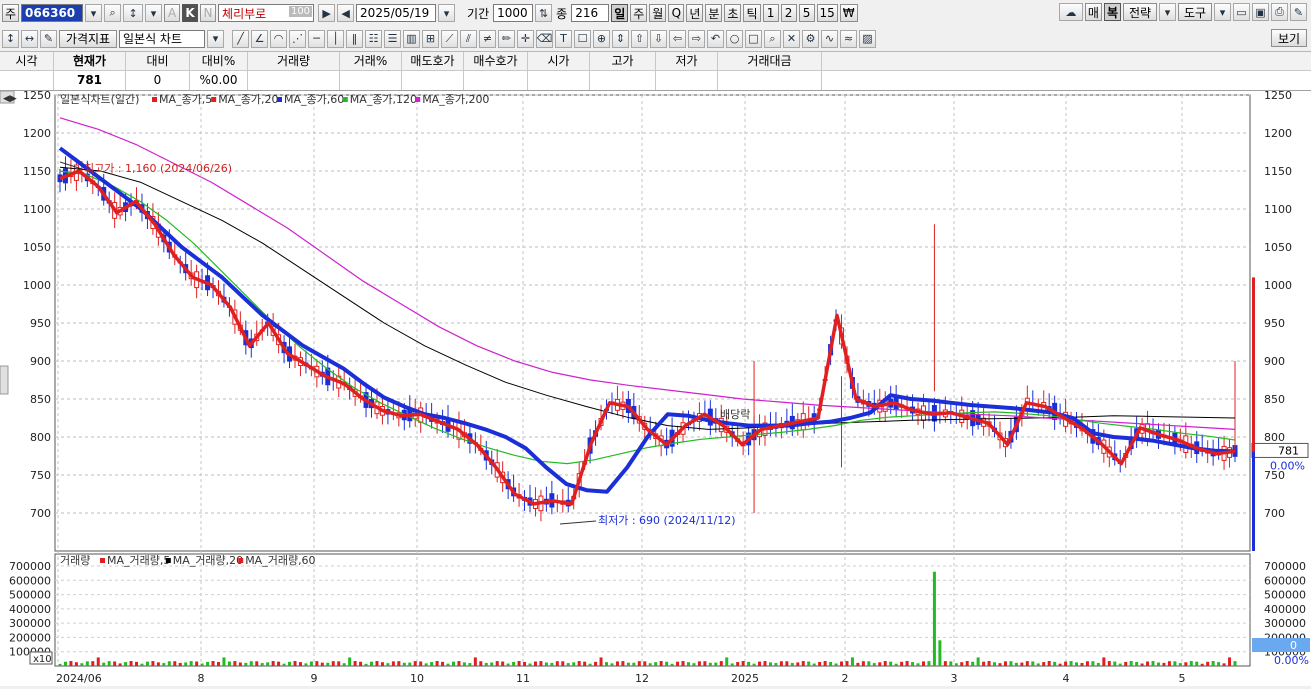  What do you see at coordinates (354, 38) in the screenshot?
I see `cycle-line-icon: ‖` at bounding box center [354, 38].